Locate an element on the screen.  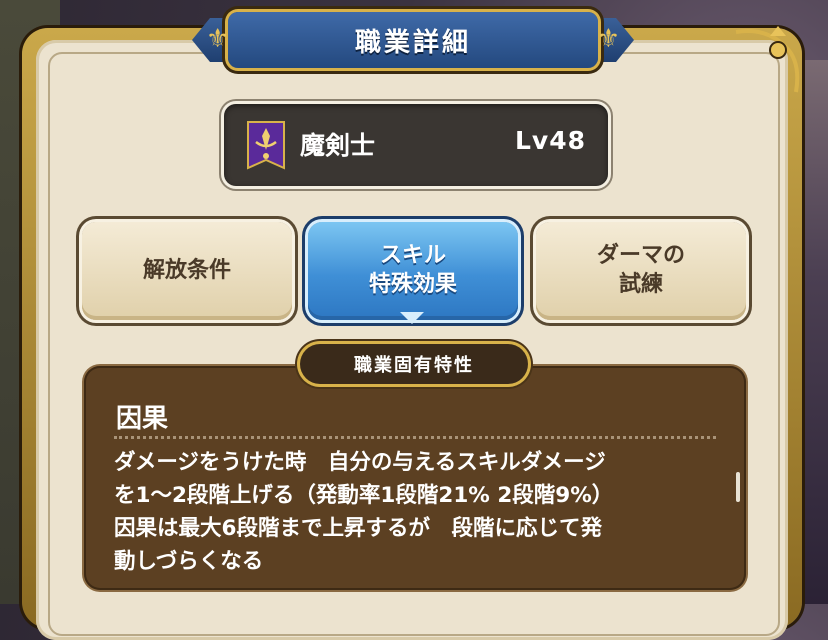
tab-unlock-conditions: 解放条件 is located at coordinates (187, 271).